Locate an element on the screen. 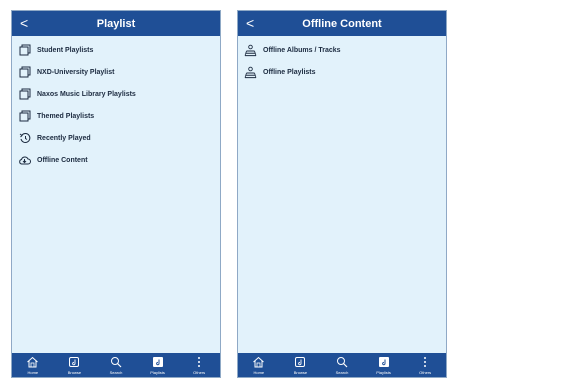 The image size is (572, 380). page-title: Offline Content is located at coordinates (342, 23).